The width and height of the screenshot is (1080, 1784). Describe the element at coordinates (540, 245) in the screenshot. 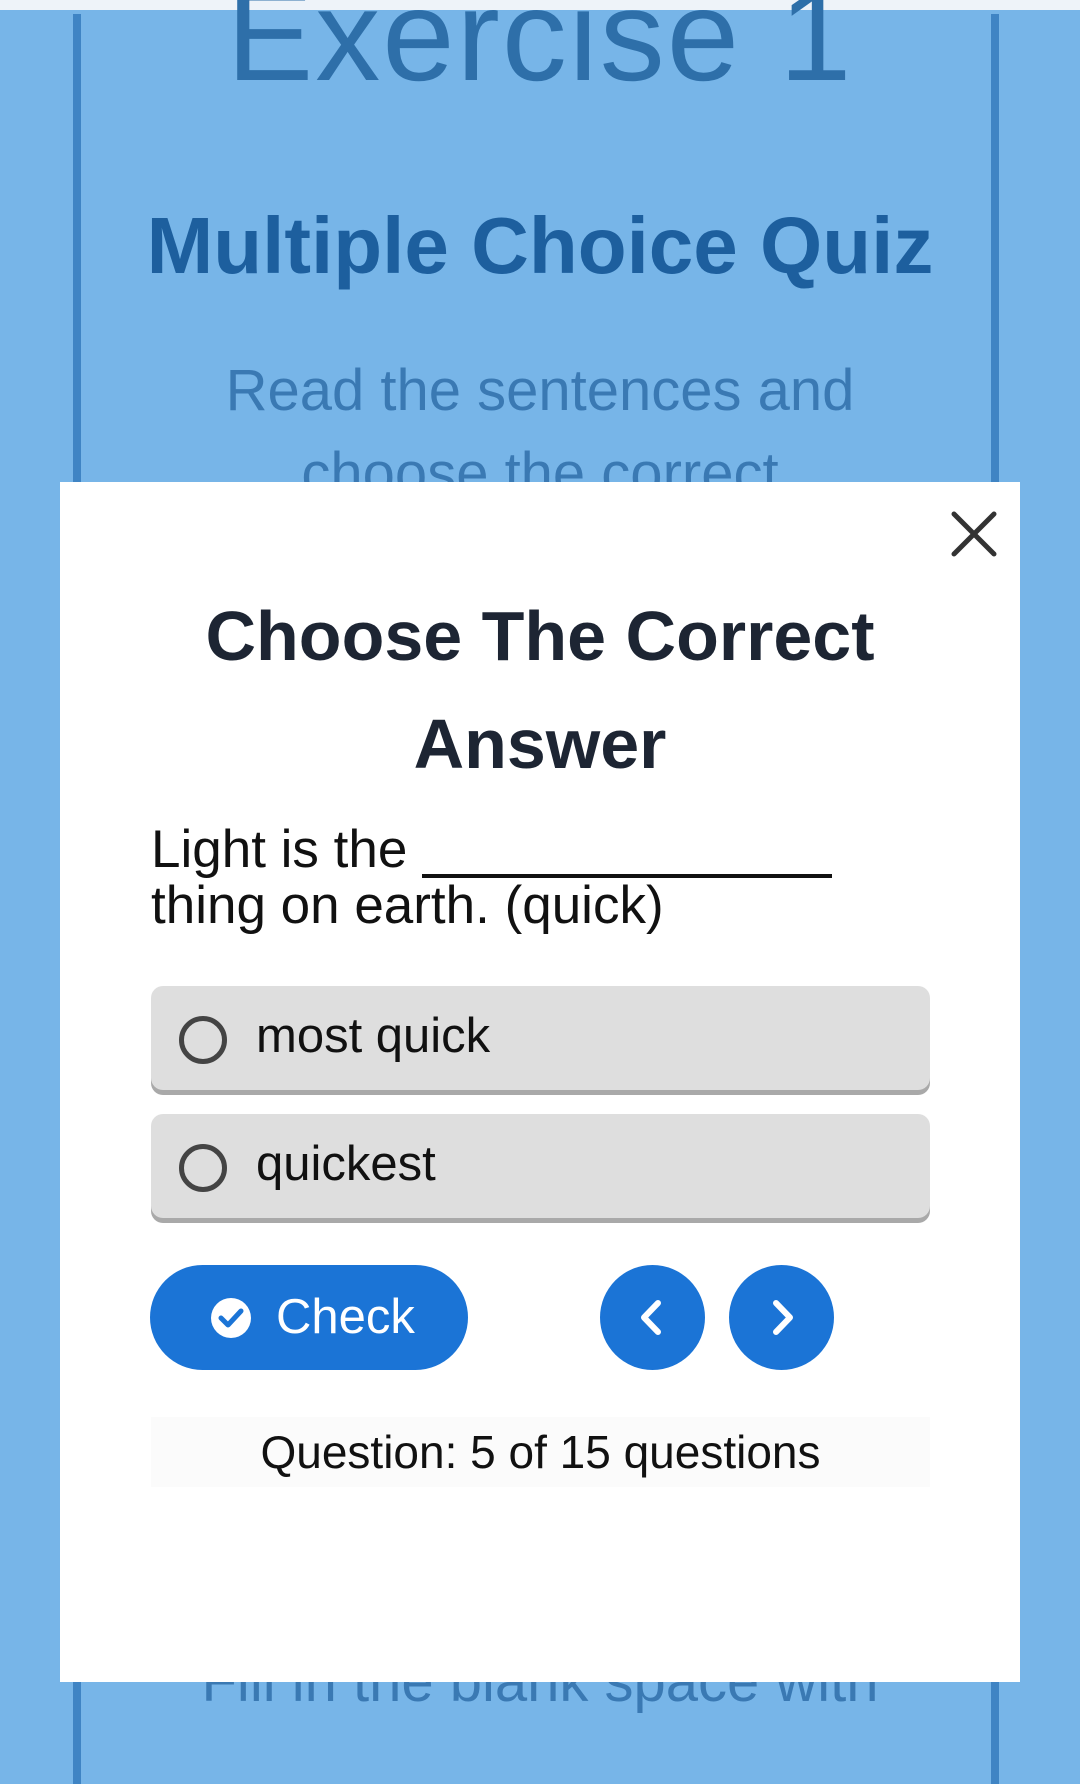

I see `quiz-subtitle: Multiple Choice Quiz` at that location.